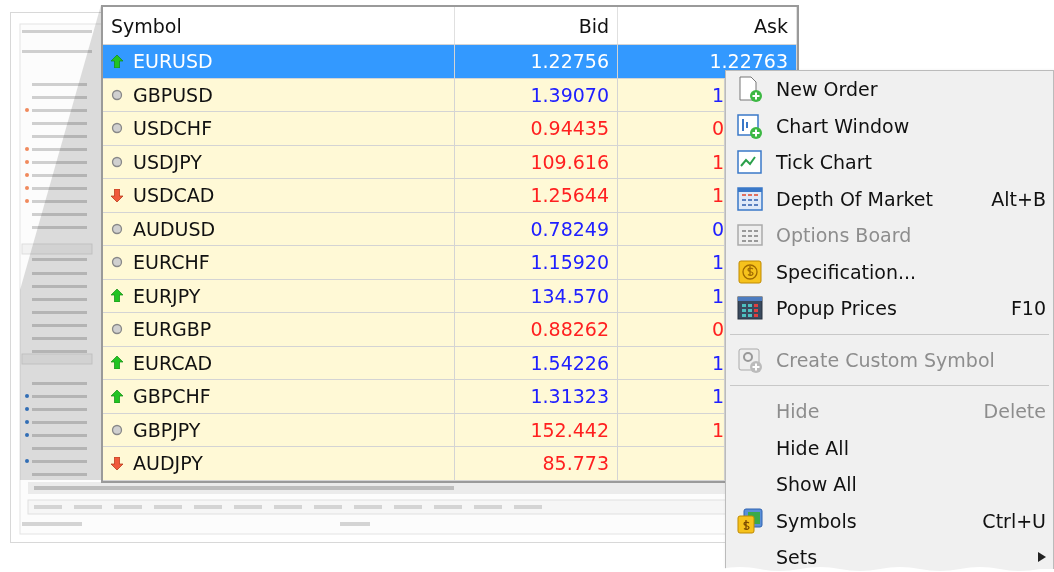 The width and height of the screenshot is (1054, 572). Describe the element at coordinates (889, 447) in the screenshot. I see `menu-item: Hide All` at that location.